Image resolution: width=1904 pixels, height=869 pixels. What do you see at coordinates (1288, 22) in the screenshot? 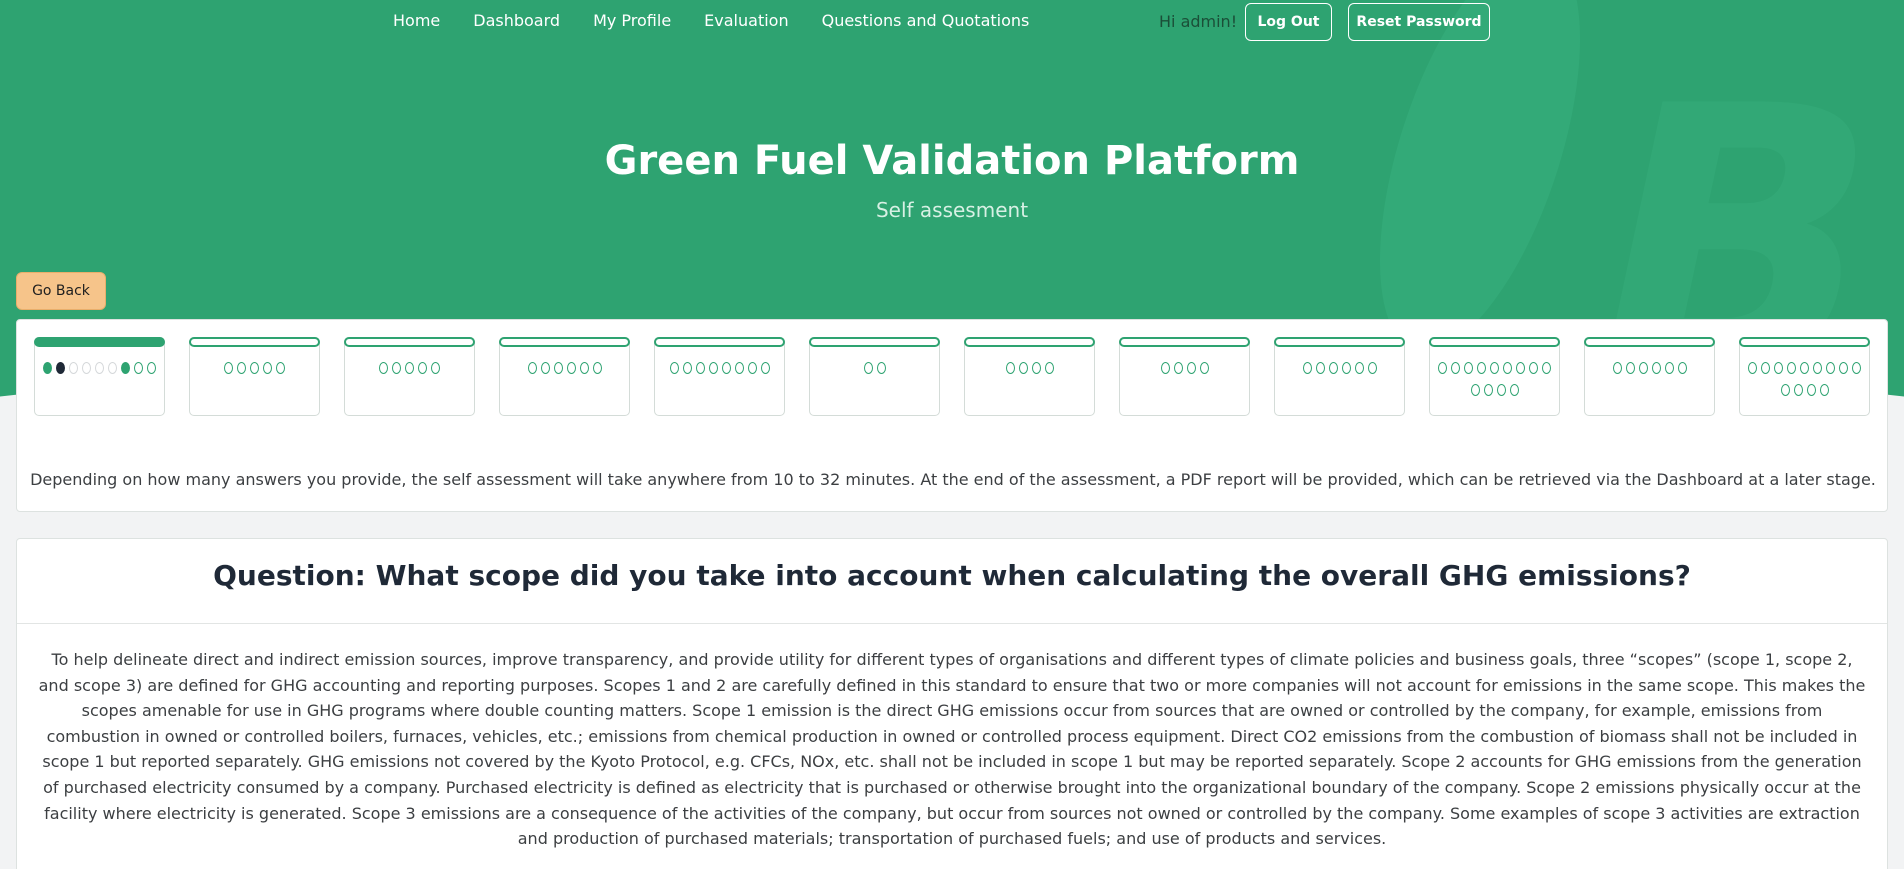
I see `log-out-button: Log Out` at bounding box center [1288, 22].